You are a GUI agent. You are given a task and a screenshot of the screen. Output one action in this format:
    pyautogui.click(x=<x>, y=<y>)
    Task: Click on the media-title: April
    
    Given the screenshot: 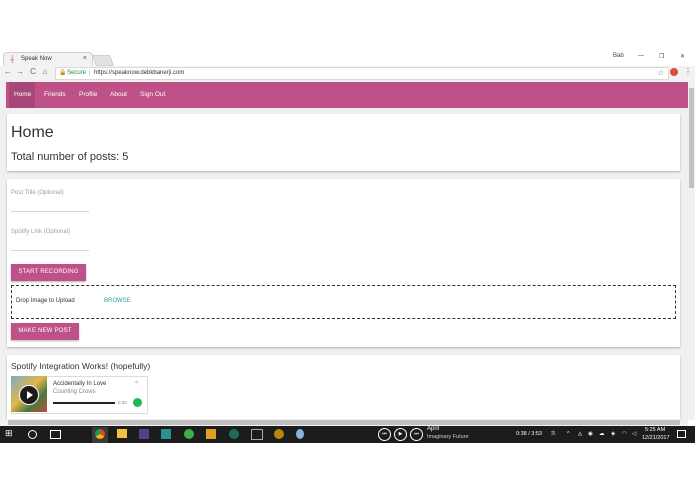 What is the action you would take?
    pyautogui.click(x=433, y=429)
    